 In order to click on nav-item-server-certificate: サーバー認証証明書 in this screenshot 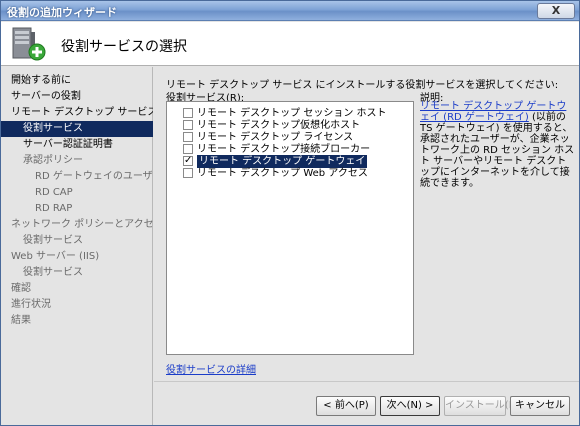, I will do `click(77, 145)`.